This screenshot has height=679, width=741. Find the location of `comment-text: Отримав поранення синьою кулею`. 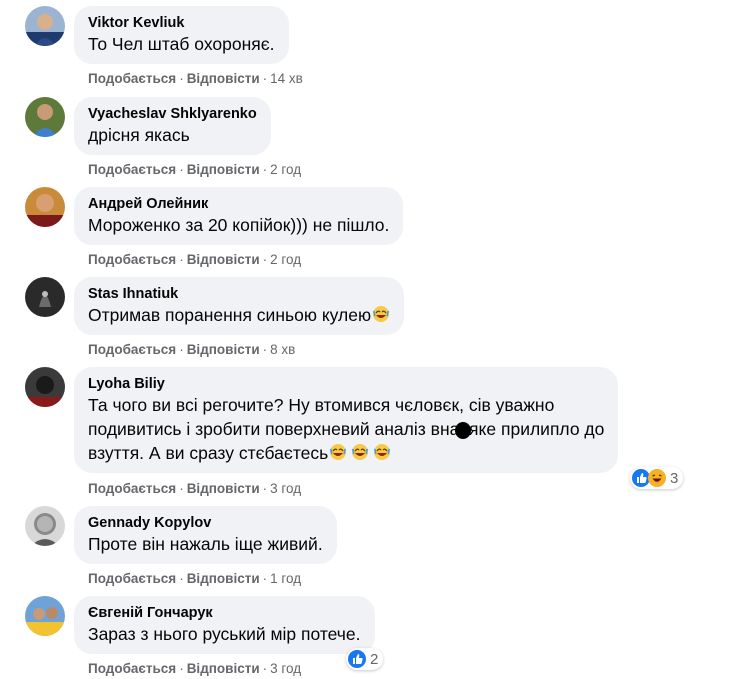

comment-text: Отримав поранення синьою кулею is located at coordinates (239, 315).